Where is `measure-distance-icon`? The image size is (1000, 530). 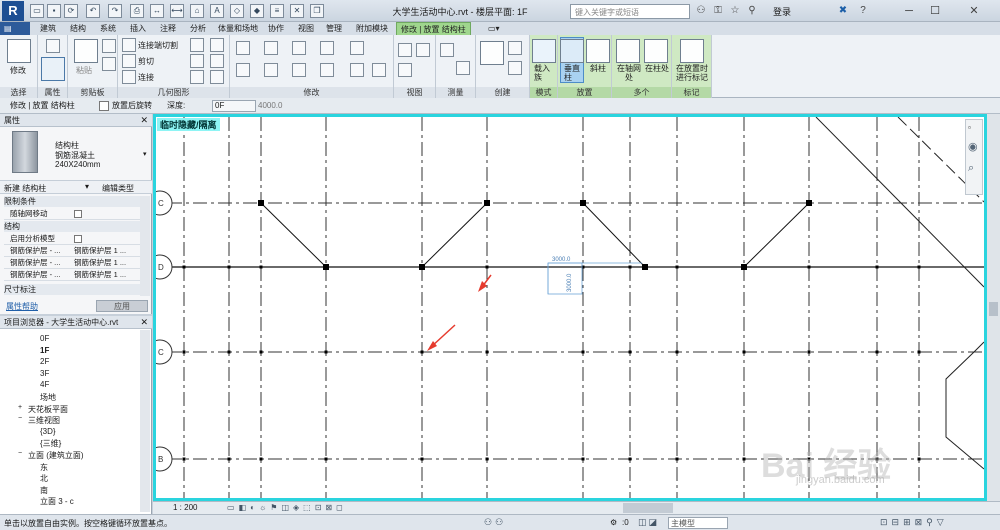
measure-distance-icon is located at coordinates (447, 50).